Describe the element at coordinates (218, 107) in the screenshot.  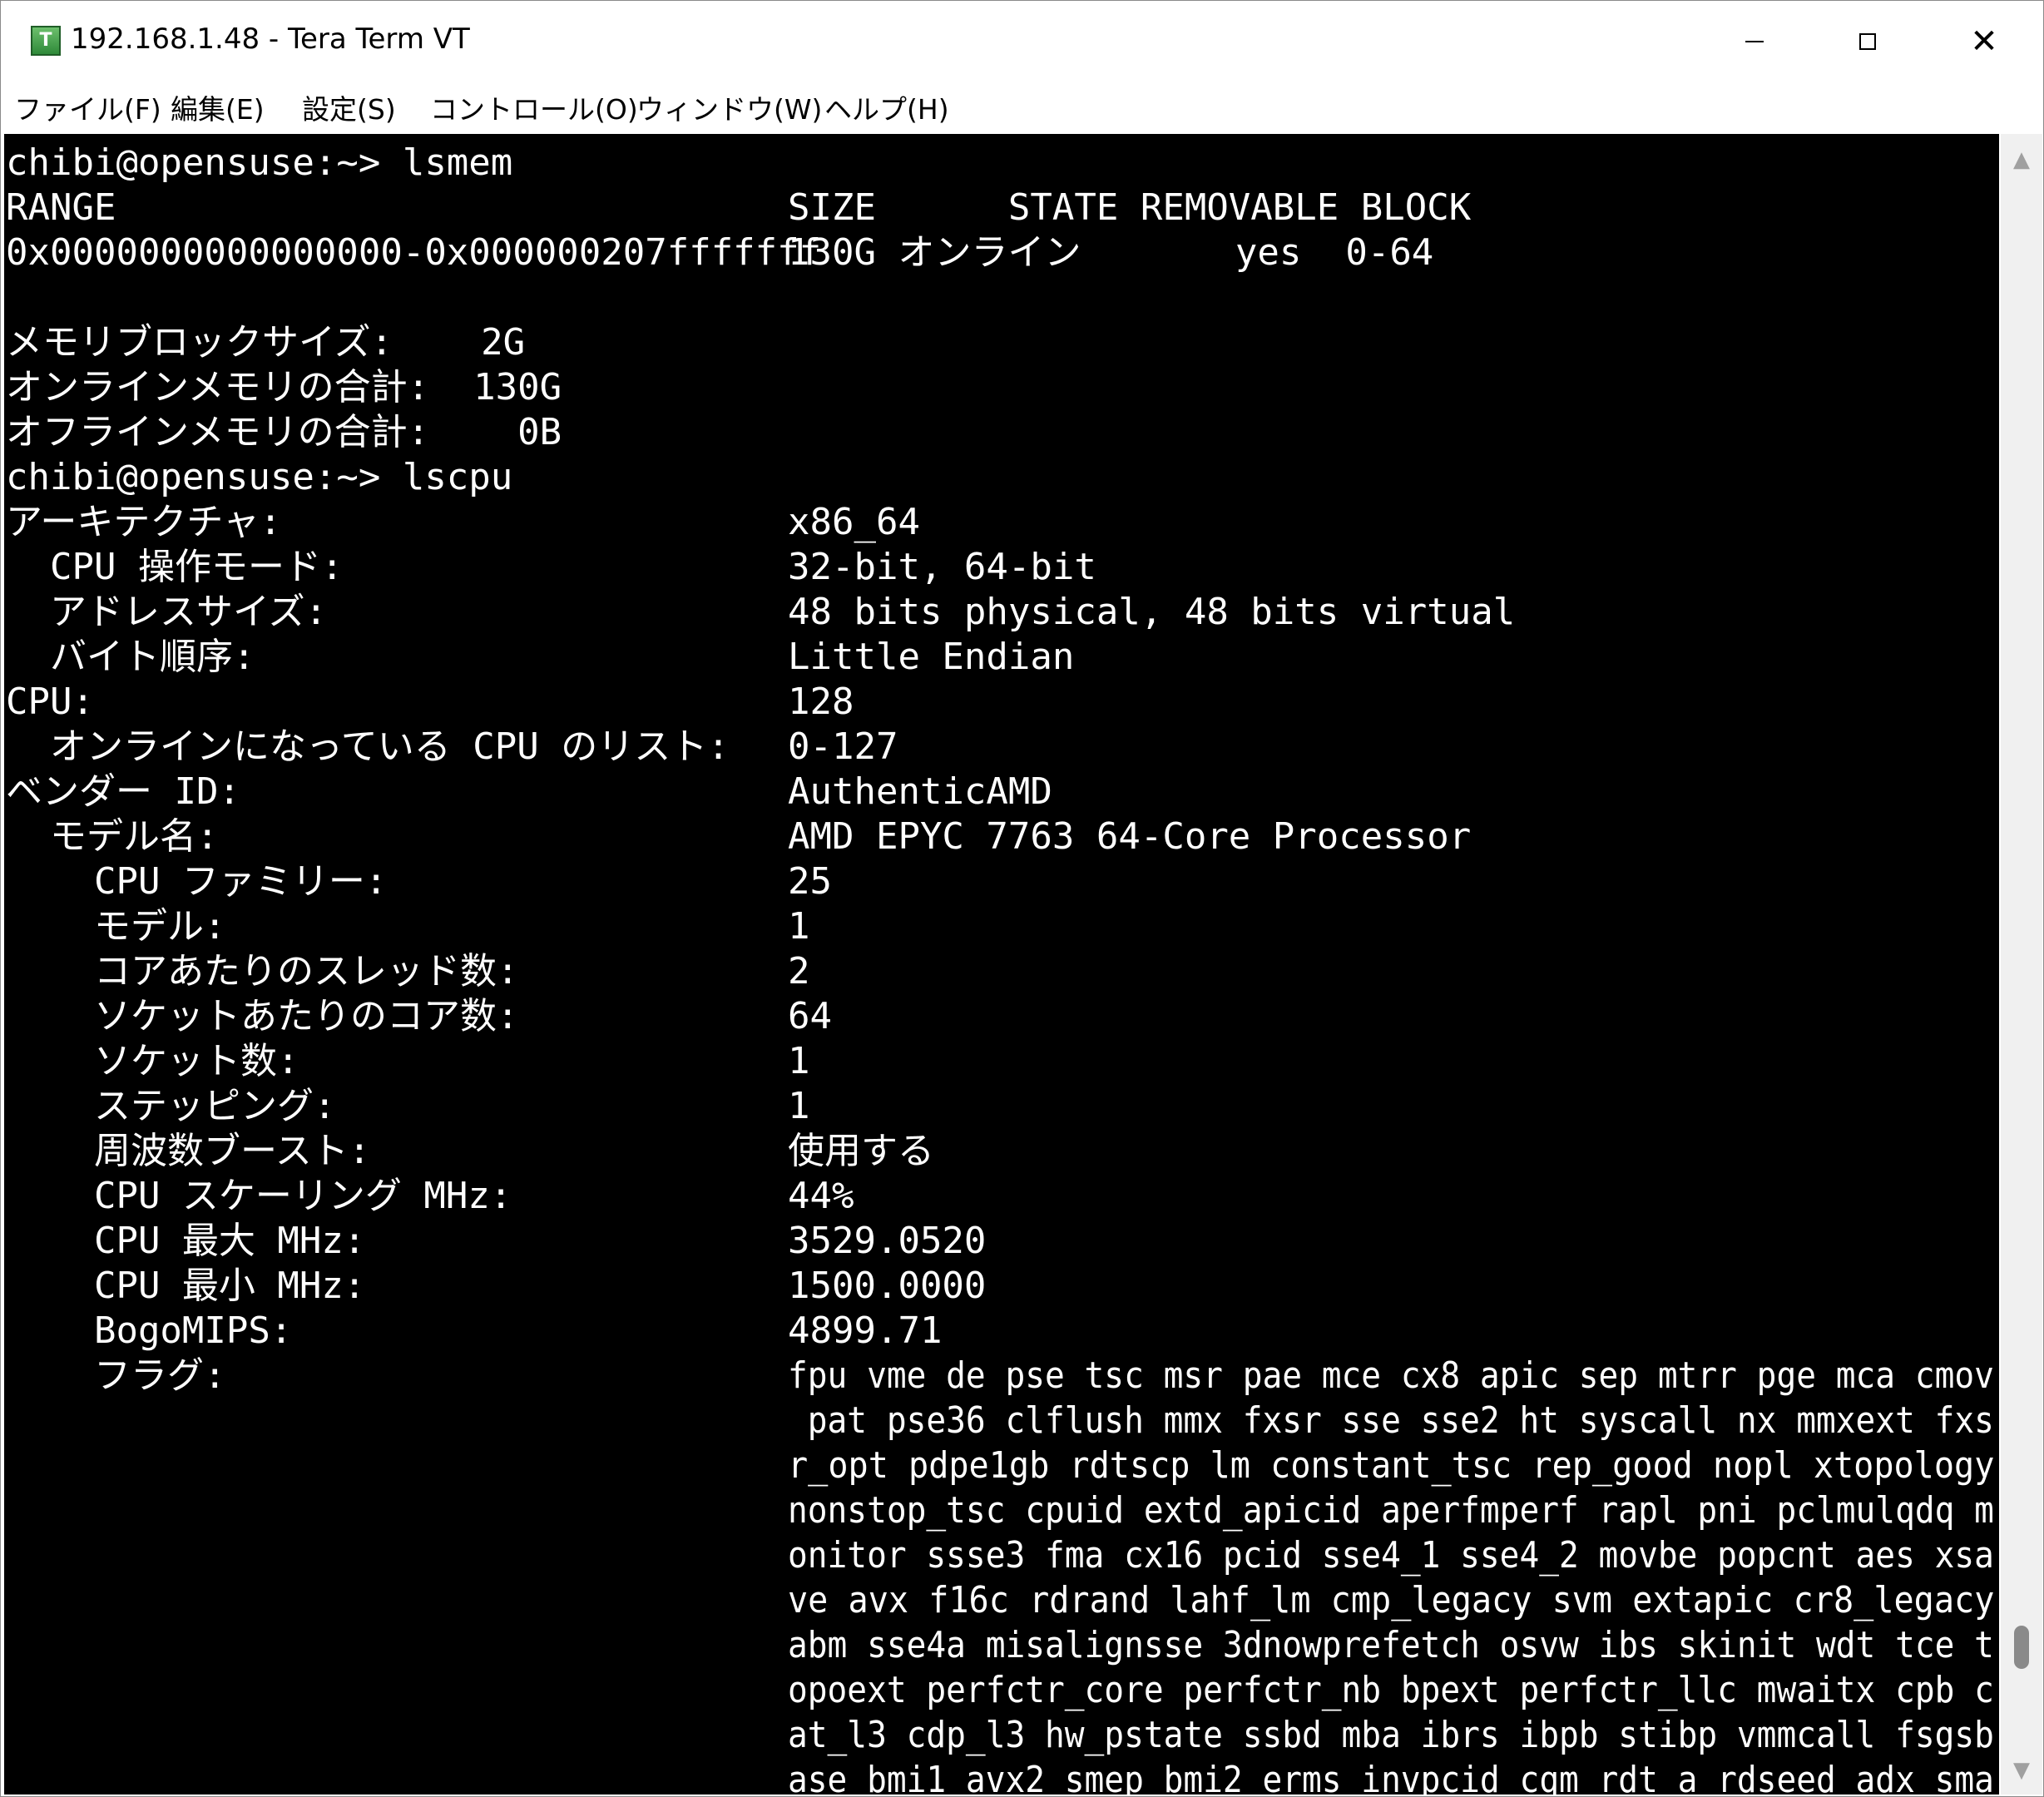
I see `menu-edit: 編集(E)` at that location.